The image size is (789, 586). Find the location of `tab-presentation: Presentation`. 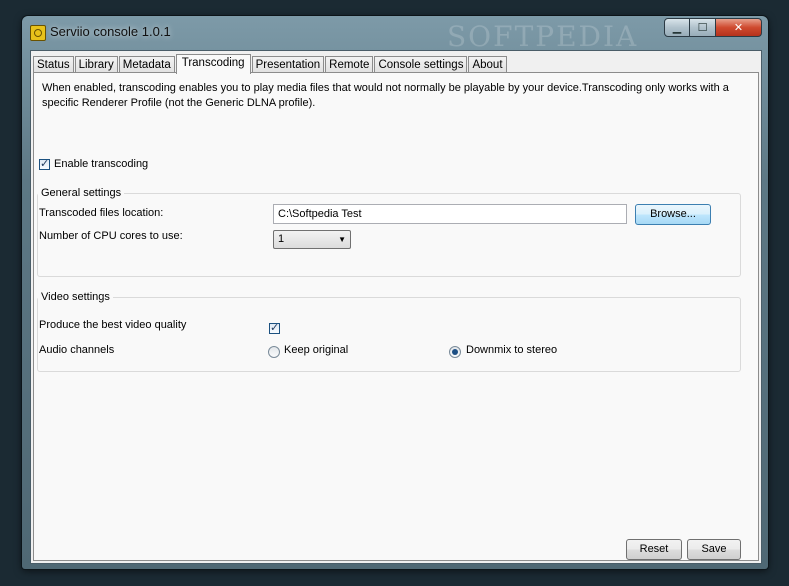

tab-presentation: Presentation is located at coordinates (288, 64).